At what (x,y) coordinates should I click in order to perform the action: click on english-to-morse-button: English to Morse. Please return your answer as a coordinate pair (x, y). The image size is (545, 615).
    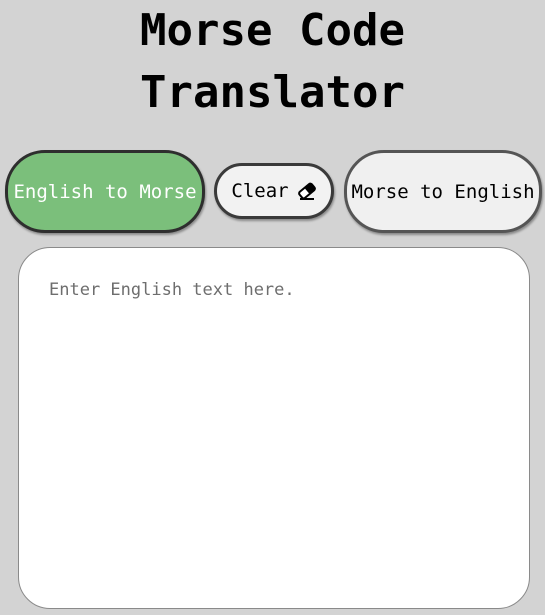
    Looking at the image, I should click on (105, 191).